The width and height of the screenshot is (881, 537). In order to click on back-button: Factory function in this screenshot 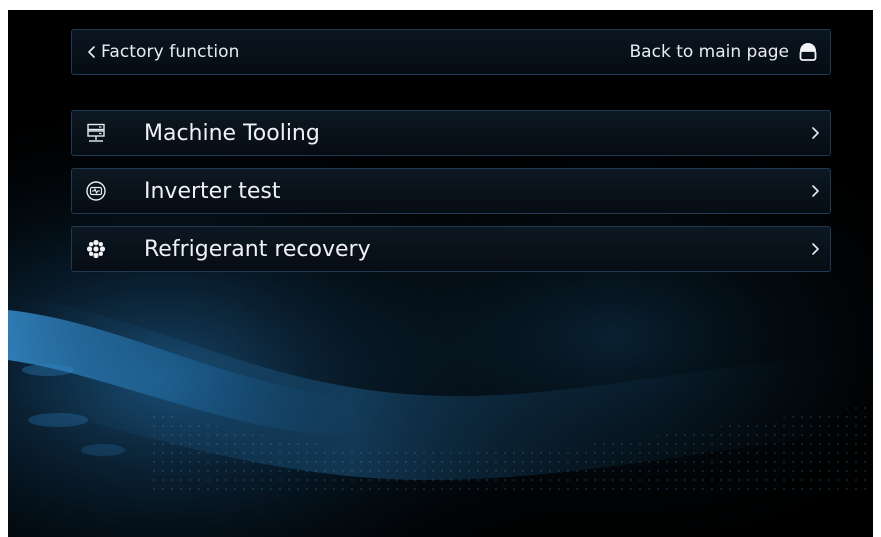, I will do `click(162, 52)`.